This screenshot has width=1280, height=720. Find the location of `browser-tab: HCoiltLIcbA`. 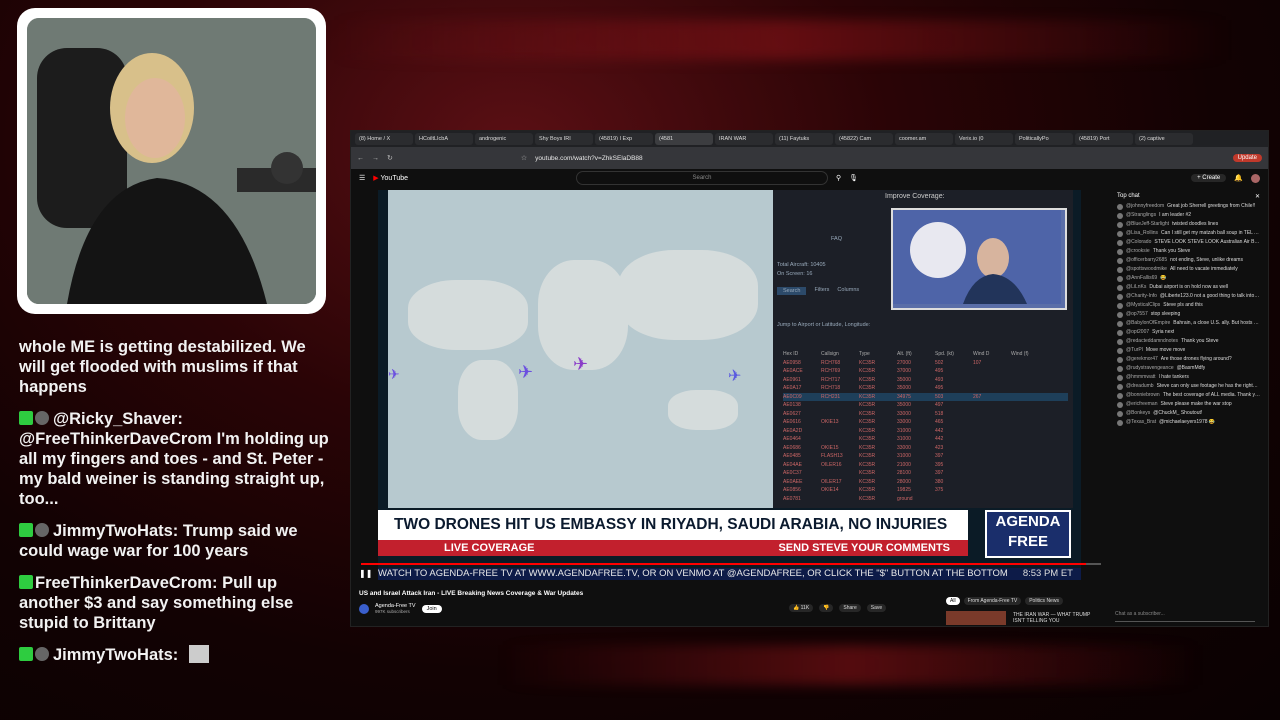

browser-tab: HCoiltLIcbA is located at coordinates (444, 139).